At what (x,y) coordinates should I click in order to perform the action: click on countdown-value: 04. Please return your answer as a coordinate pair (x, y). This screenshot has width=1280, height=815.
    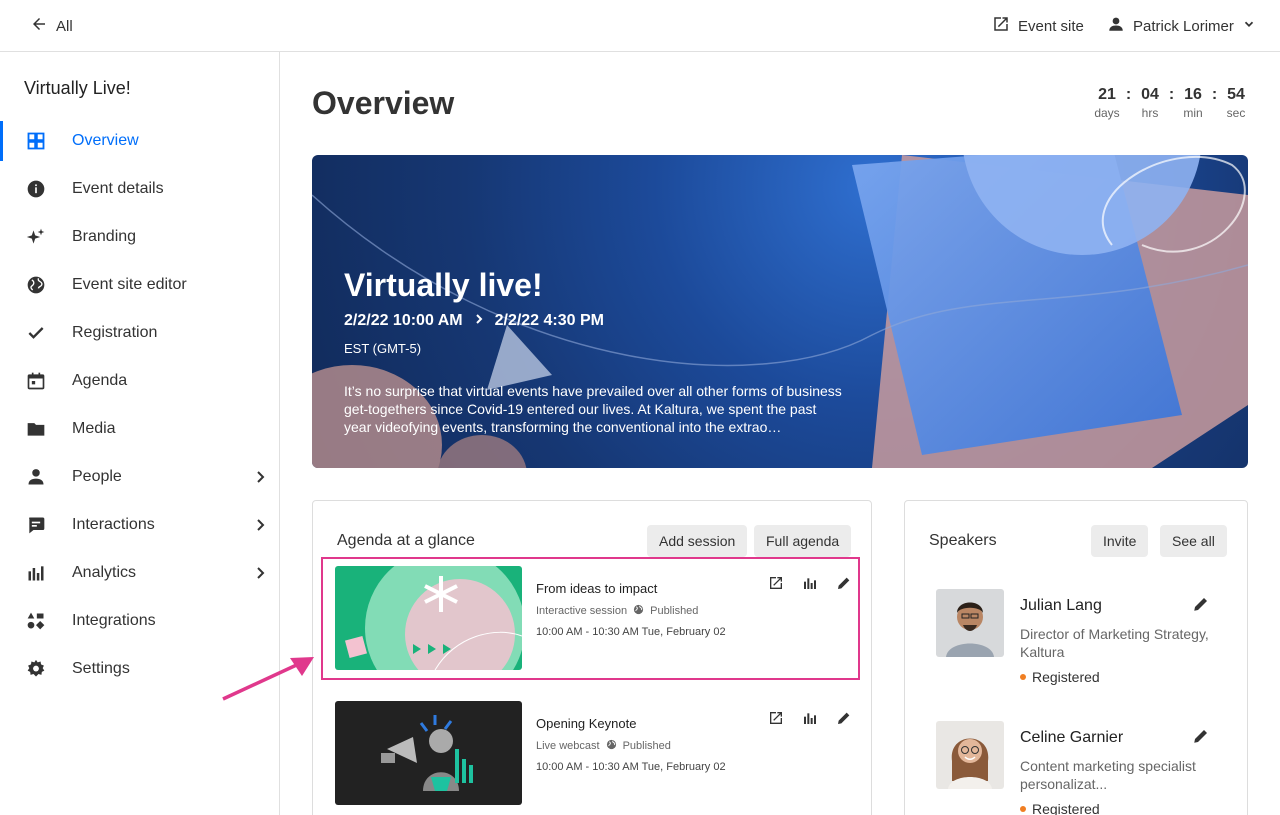
    Looking at the image, I should click on (1150, 94).